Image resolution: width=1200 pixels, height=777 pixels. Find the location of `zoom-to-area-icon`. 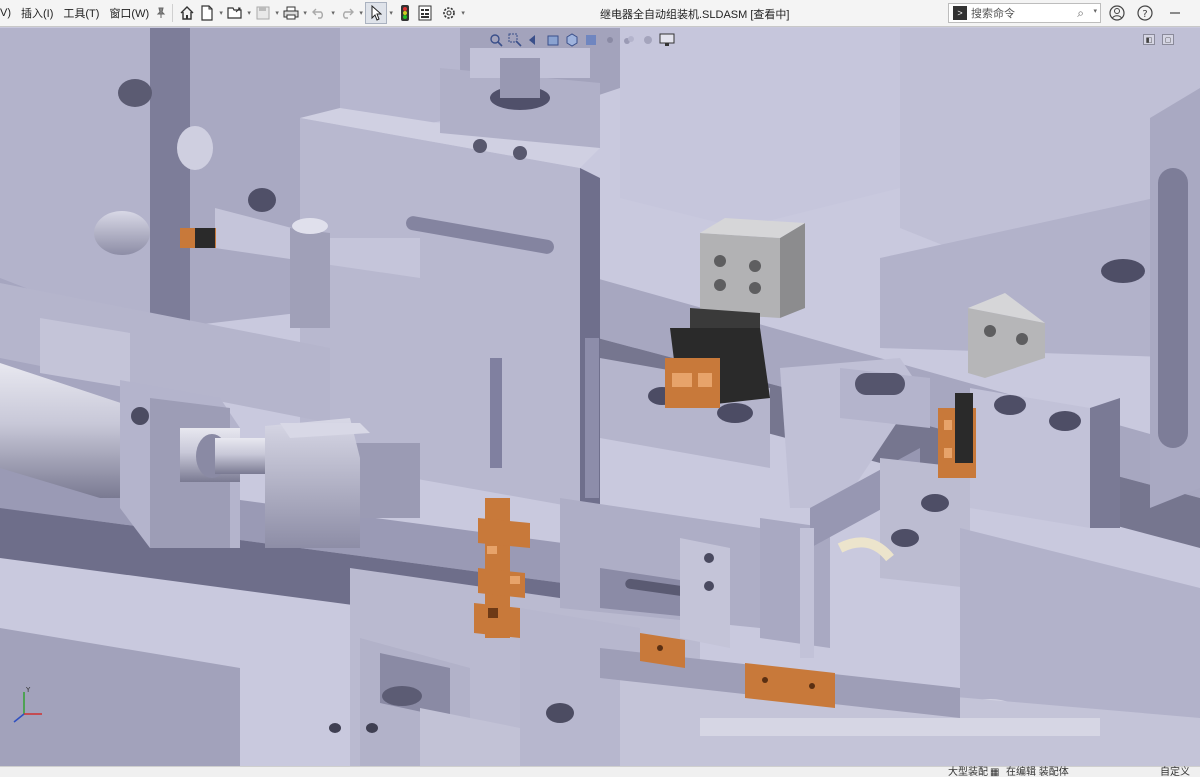

zoom-to-area-icon is located at coordinates (515, 40).